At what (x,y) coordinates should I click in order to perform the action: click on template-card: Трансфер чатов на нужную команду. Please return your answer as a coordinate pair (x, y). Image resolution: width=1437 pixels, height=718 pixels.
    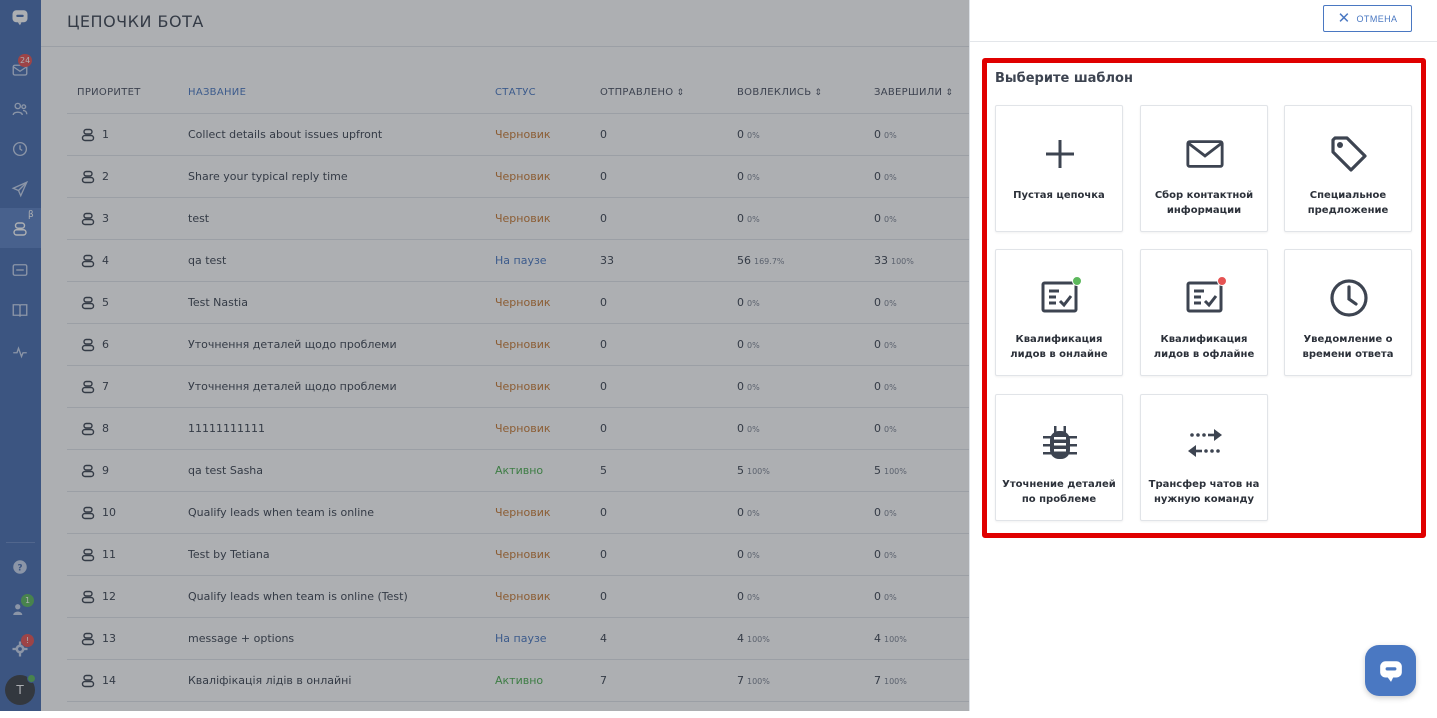
    Looking at the image, I should click on (1204, 457).